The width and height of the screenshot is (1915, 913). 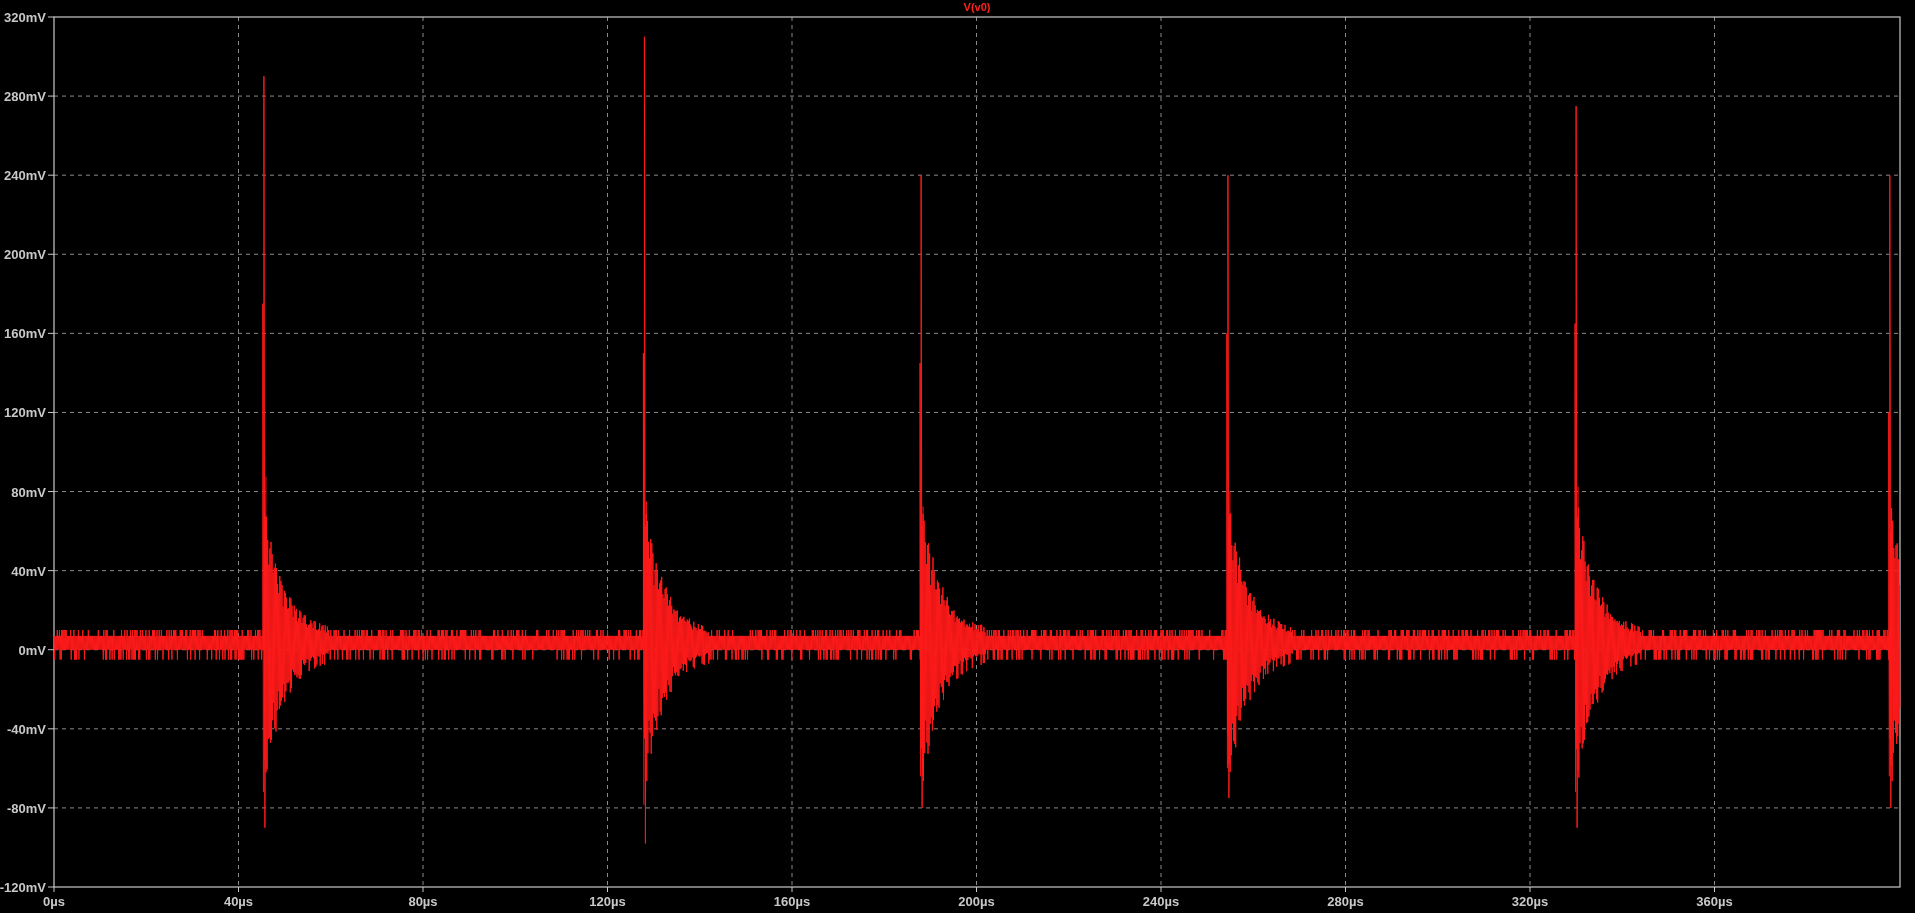 I want to click on x-axis-label: 40µs, so click(x=238, y=901).